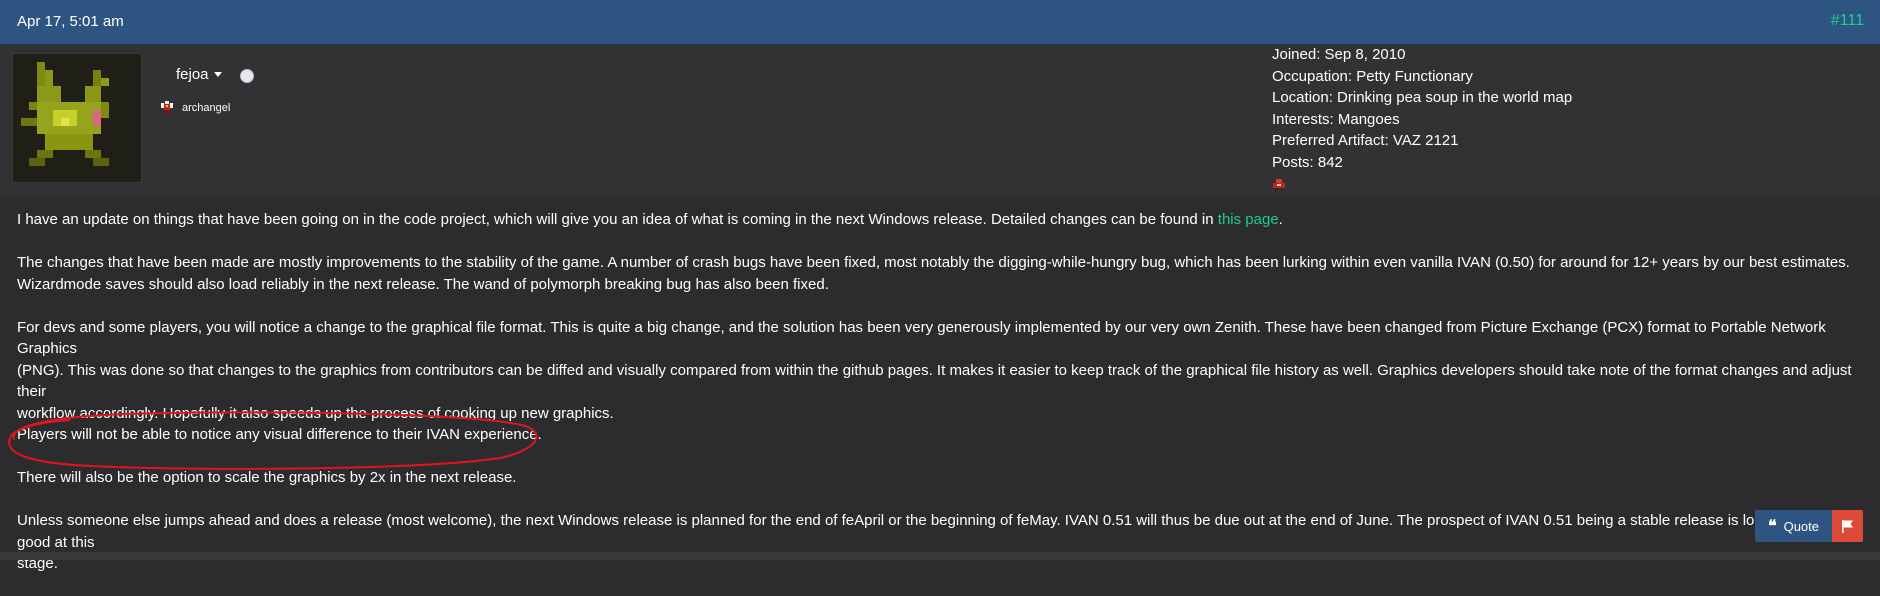 This screenshot has height=596, width=1880. I want to click on flag-button, so click(1847, 526).